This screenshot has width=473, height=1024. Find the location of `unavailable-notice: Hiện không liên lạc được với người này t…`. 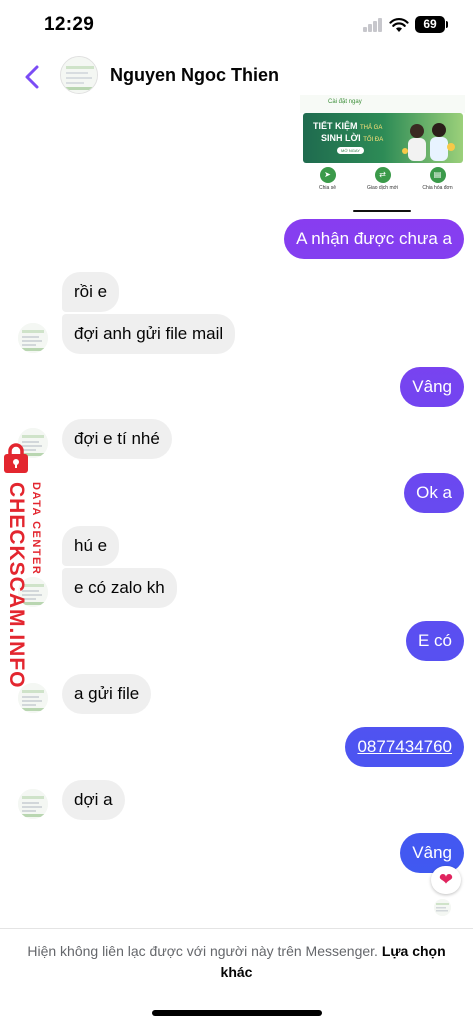

unavailable-notice: Hiện không liên lạc được với người này t… is located at coordinates (236, 962).